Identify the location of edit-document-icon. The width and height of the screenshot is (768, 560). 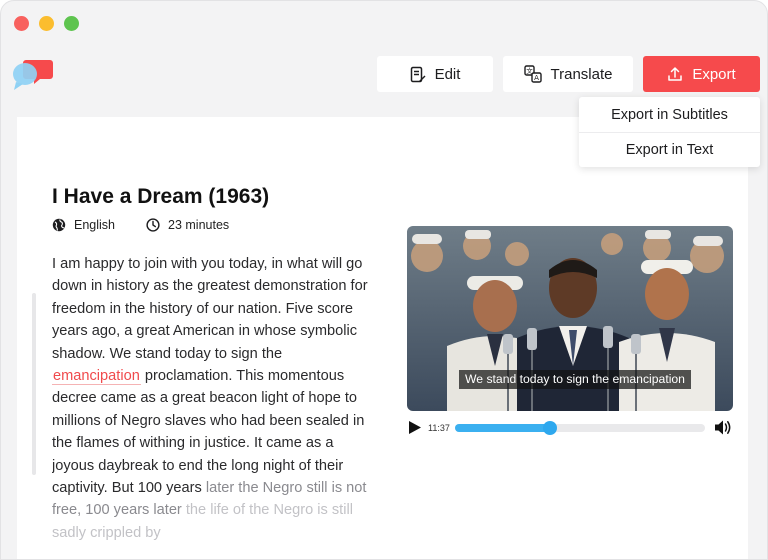
(418, 74).